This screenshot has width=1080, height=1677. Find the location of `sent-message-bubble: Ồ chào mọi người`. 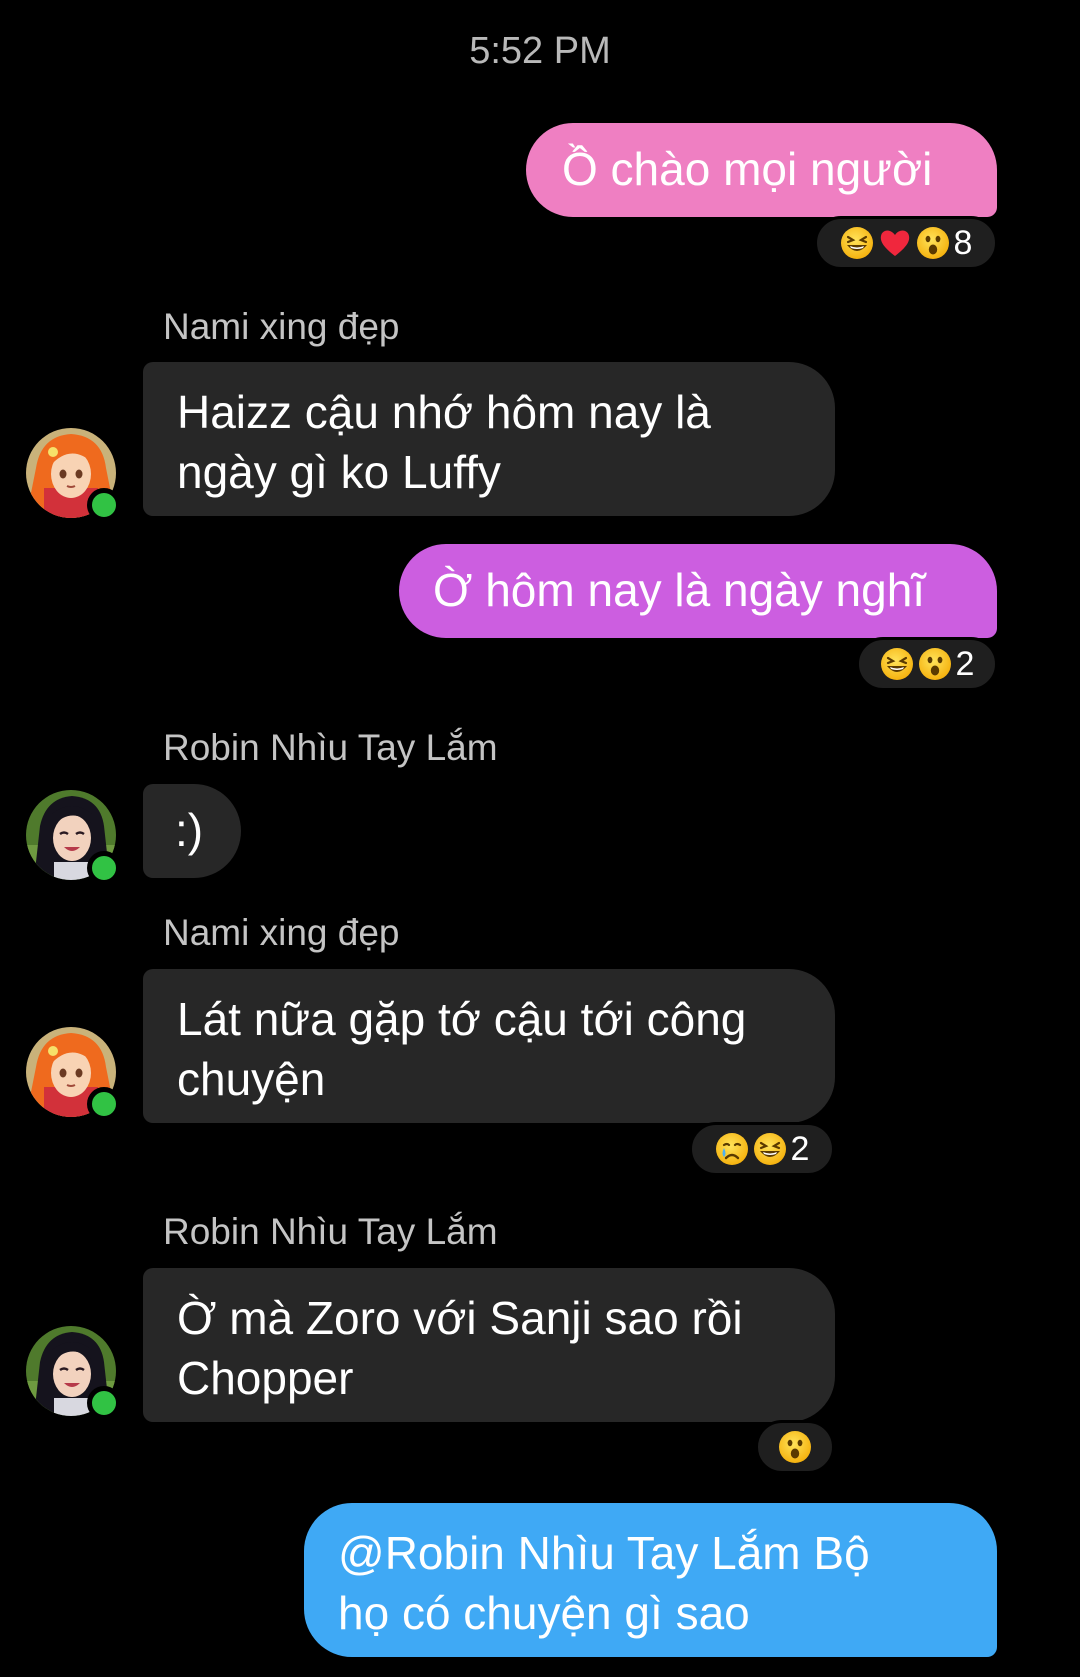

sent-message-bubble: Ồ chào mọi người is located at coordinates (761, 170).